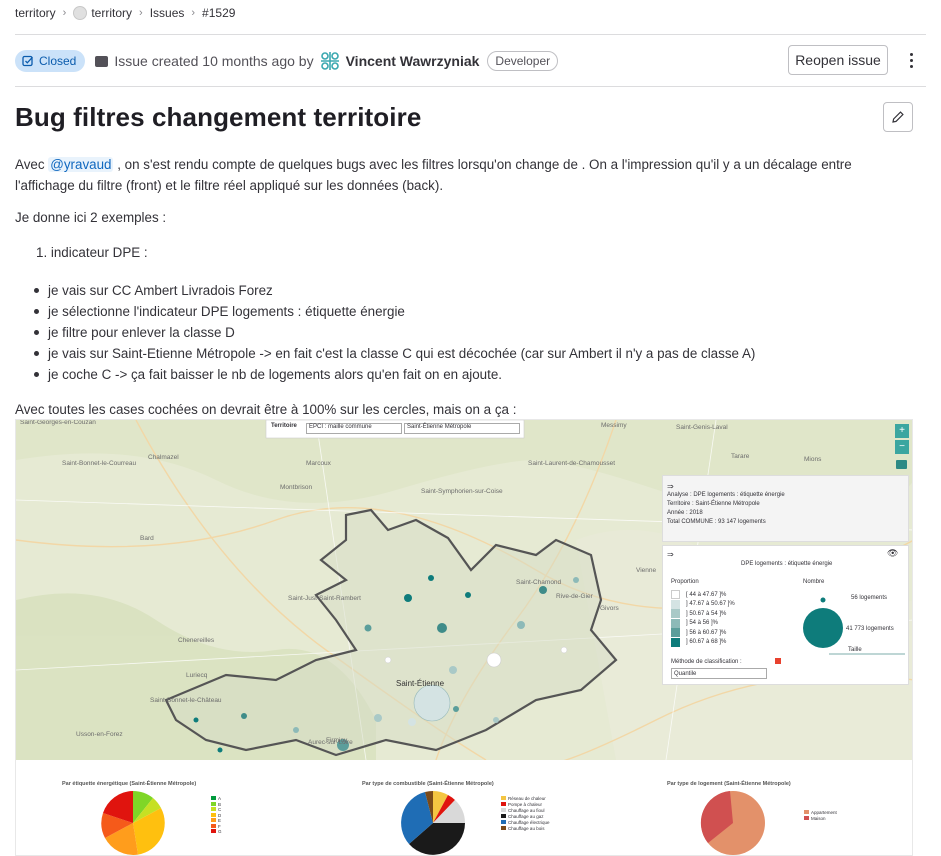  I want to click on svg-text: Saint-Genis-Laval, so click(702, 427).